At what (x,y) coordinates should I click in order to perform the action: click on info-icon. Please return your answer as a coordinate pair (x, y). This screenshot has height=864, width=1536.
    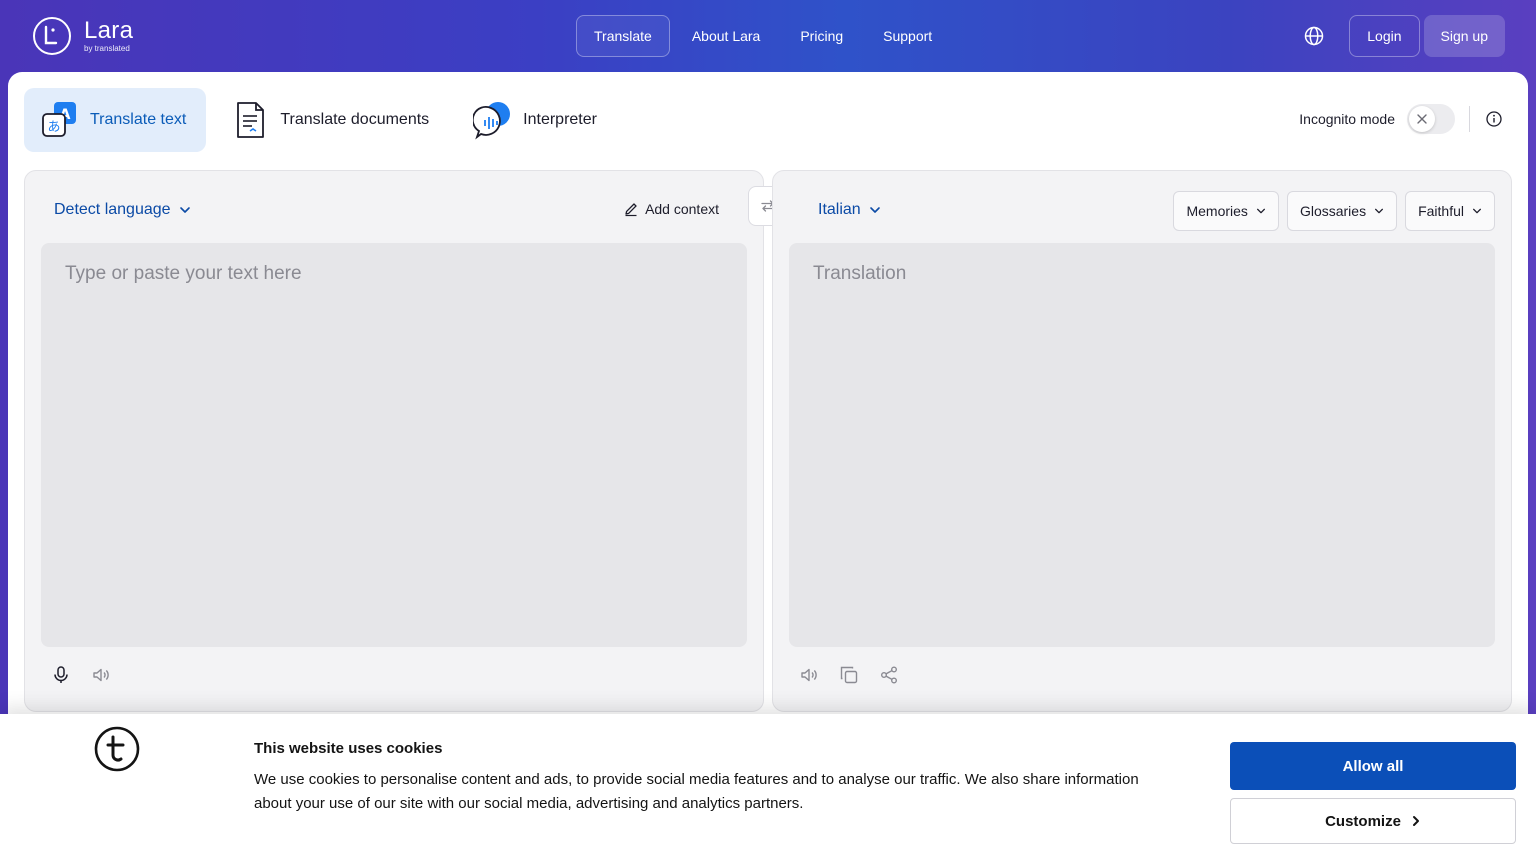
    Looking at the image, I should click on (1494, 119).